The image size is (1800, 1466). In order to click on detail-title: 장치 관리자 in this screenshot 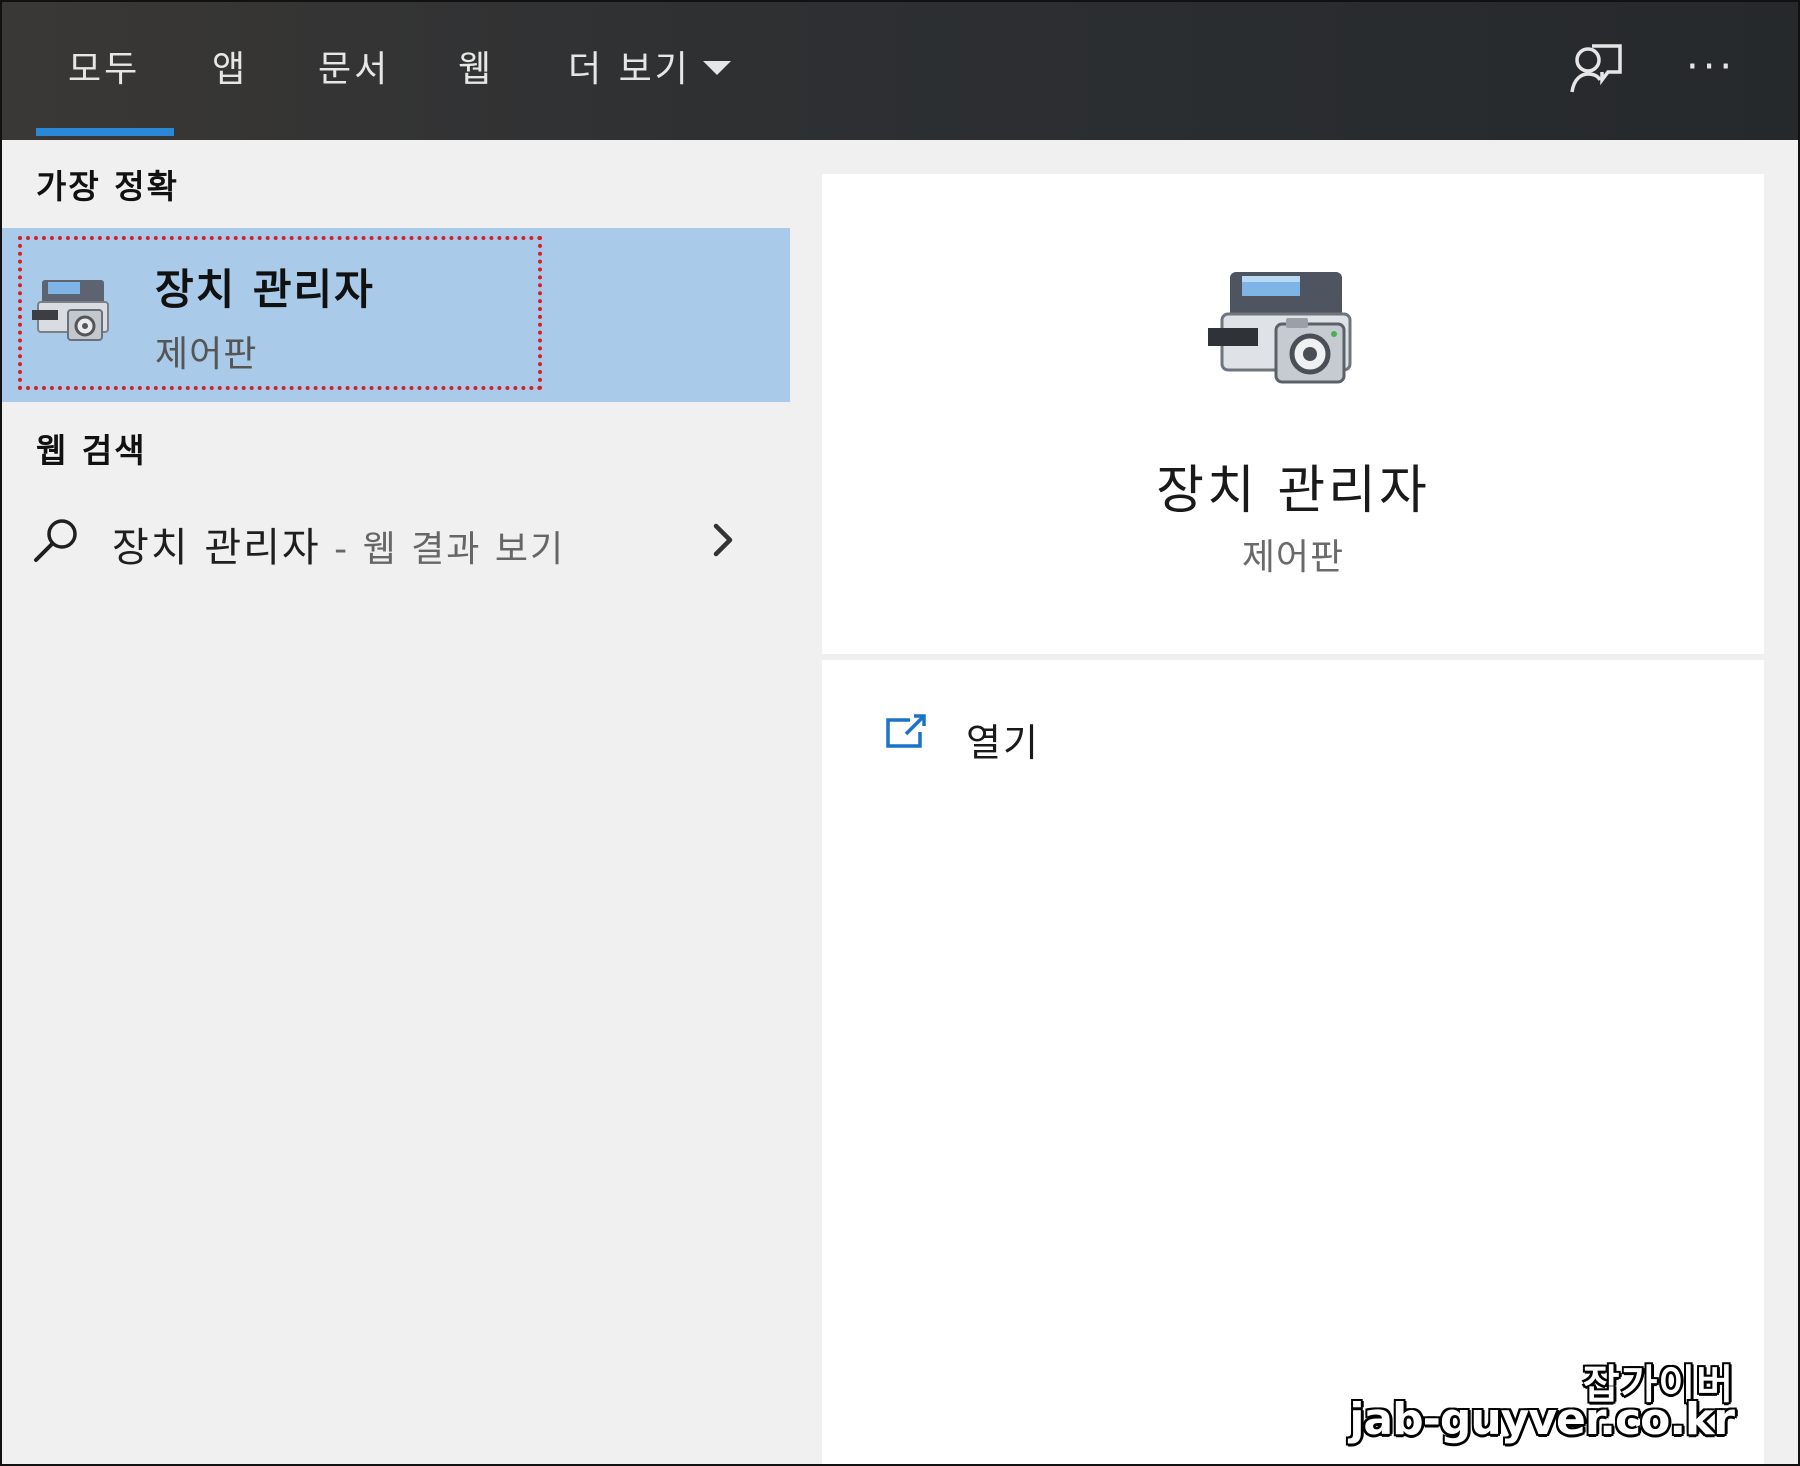, I will do `click(1293, 491)`.